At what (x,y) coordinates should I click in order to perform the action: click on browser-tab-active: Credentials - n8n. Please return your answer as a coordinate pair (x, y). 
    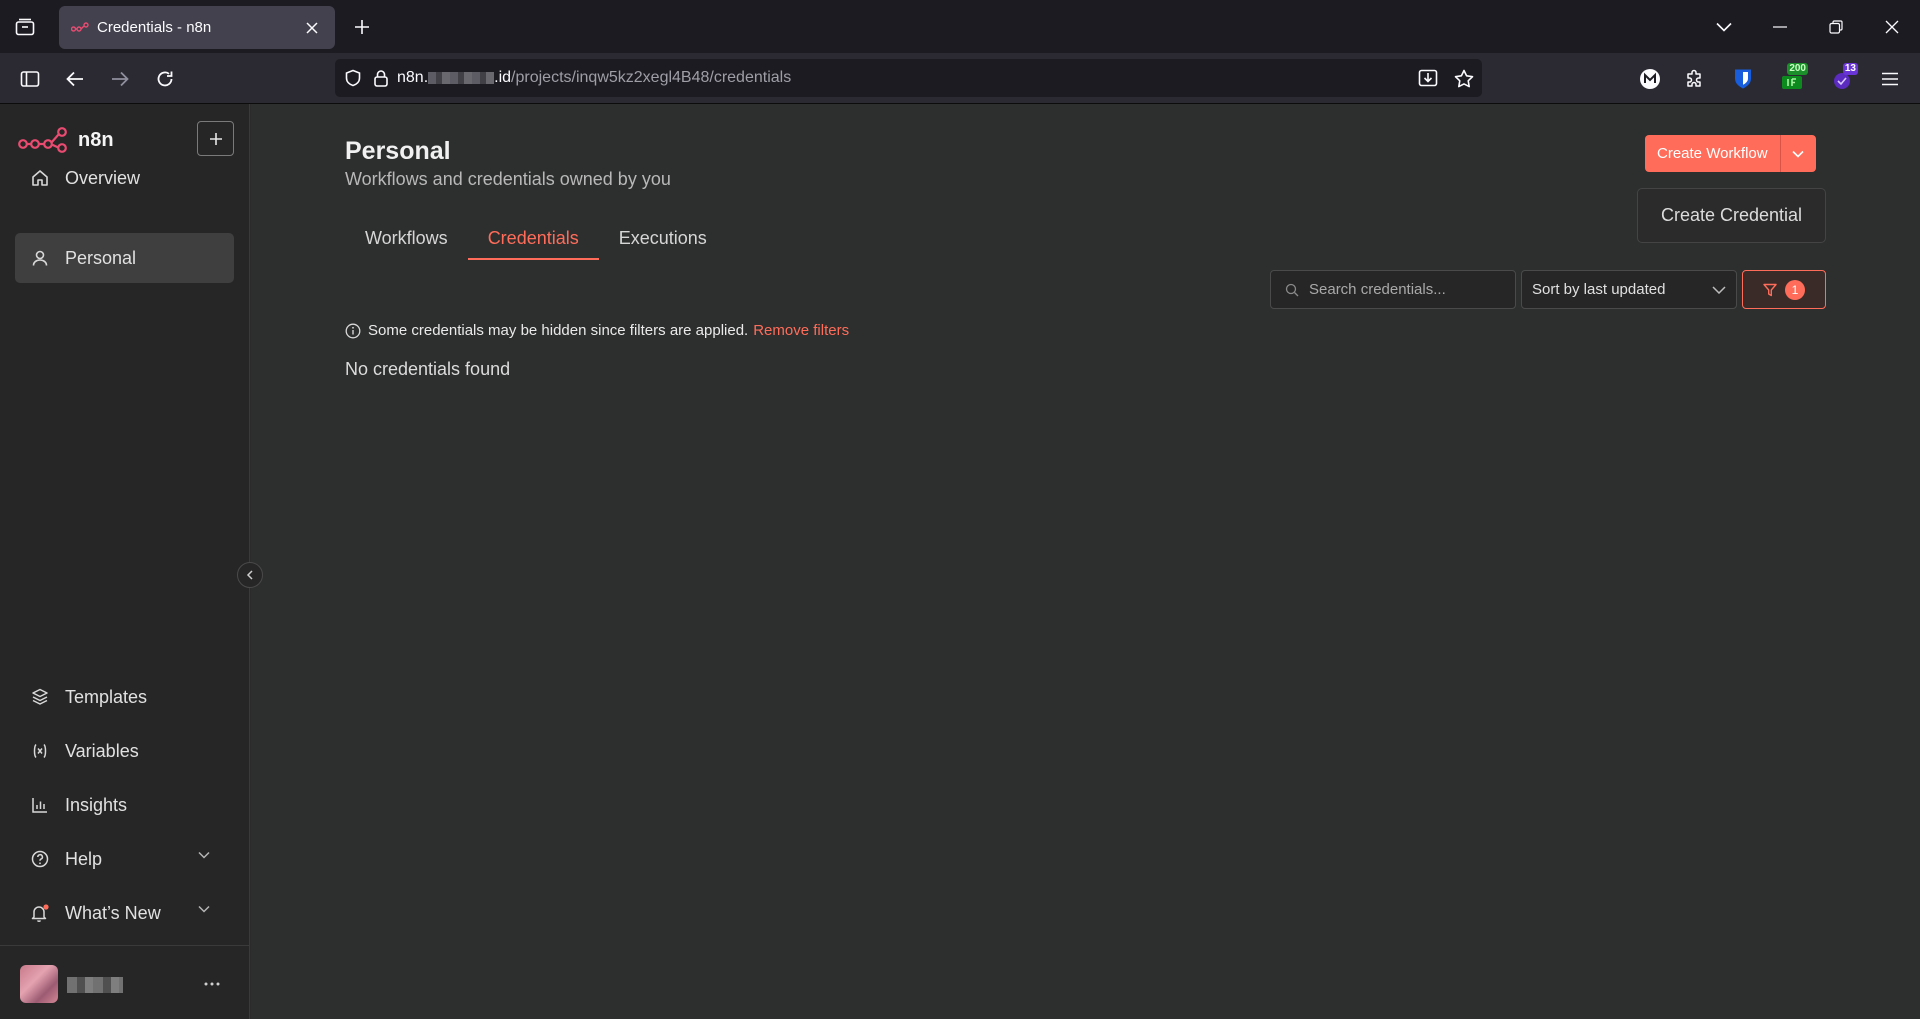
    Looking at the image, I should click on (197, 27).